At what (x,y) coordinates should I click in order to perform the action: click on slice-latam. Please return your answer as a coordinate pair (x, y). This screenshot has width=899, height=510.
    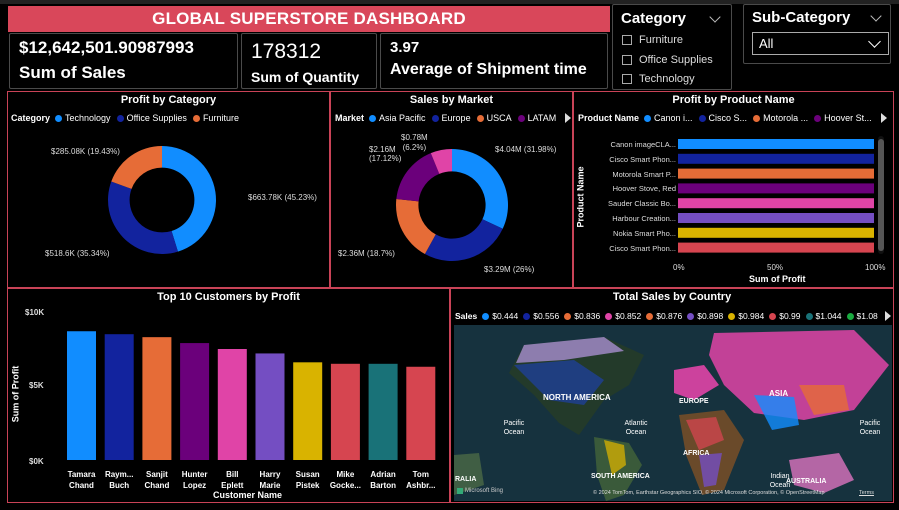
    Looking at the image, I should click on (418, 177).